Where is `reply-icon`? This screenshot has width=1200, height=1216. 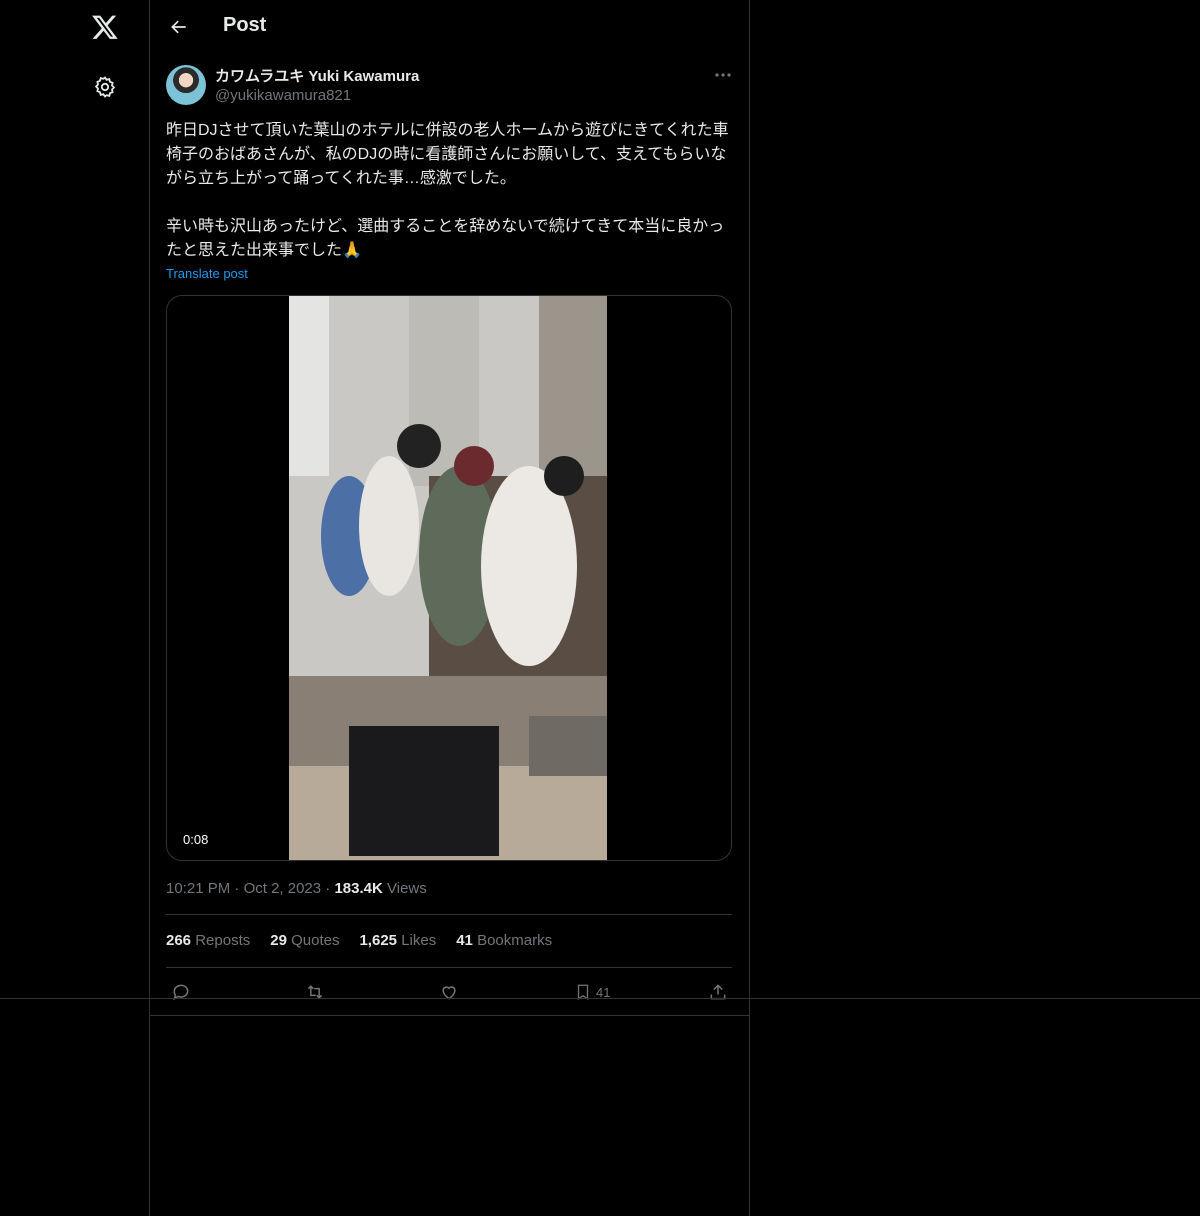 reply-icon is located at coordinates (181, 992).